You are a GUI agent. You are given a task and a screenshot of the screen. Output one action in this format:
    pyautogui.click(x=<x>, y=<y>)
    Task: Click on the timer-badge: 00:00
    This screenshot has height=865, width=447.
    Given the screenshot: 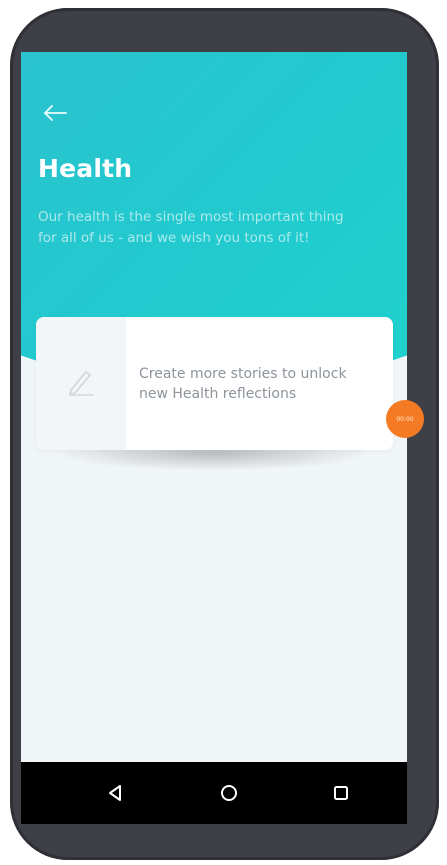 What is the action you would take?
    pyautogui.click(x=405, y=419)
    